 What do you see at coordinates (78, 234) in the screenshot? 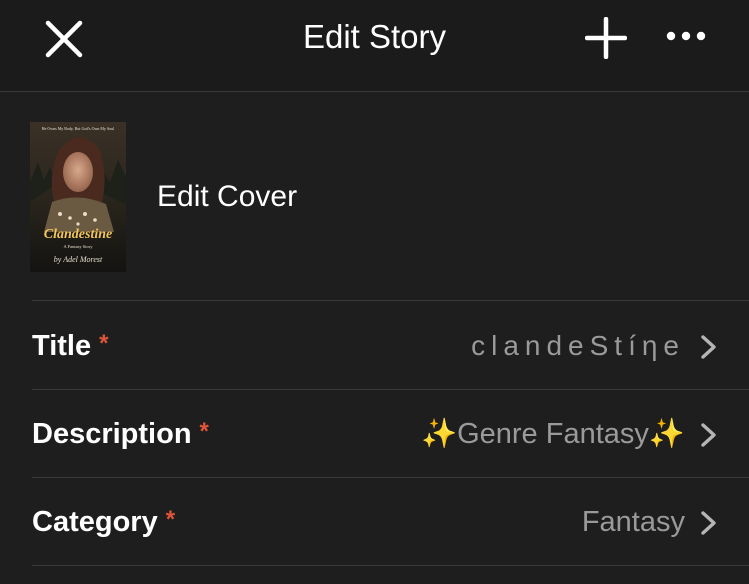
I see `cover-book-title: Clandestine` at bounding box center [78, 234].